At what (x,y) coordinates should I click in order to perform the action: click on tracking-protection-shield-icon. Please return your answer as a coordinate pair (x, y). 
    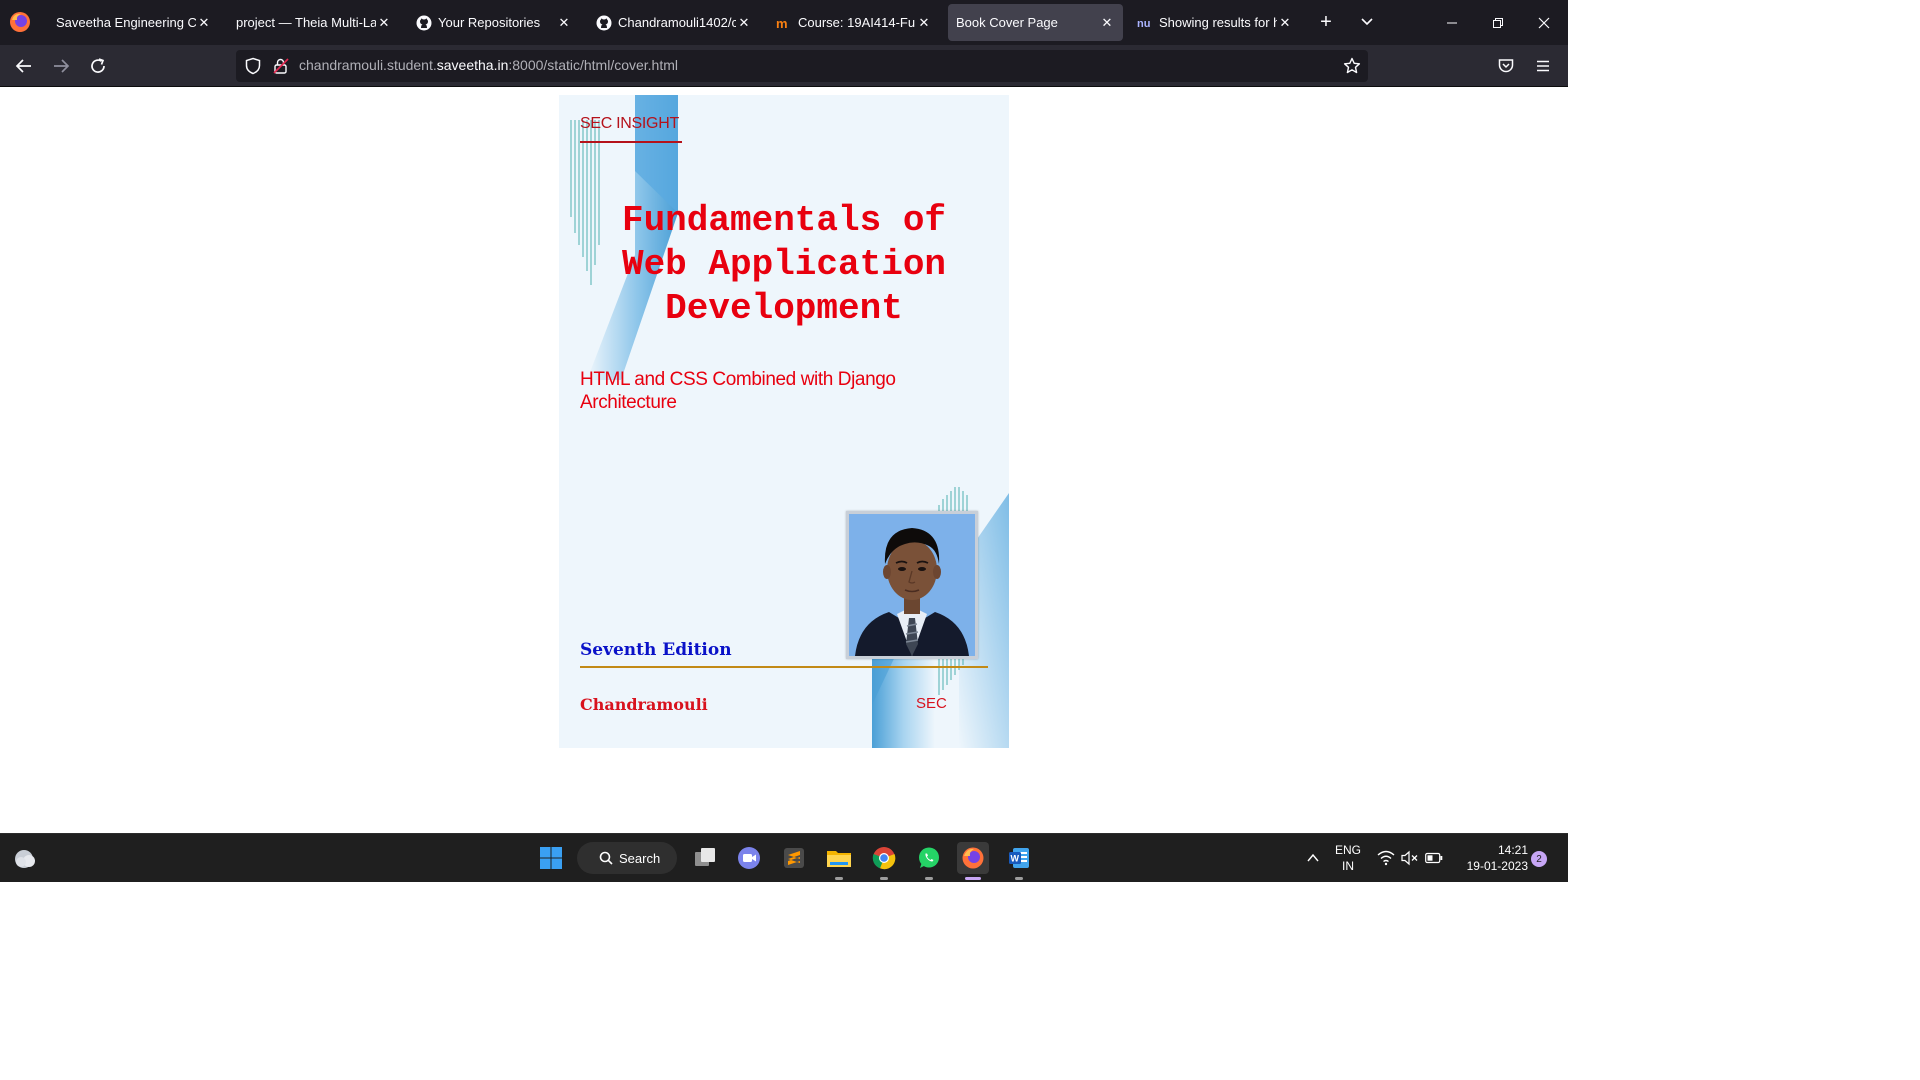
    Looking at the image, I should click on (253, 66).